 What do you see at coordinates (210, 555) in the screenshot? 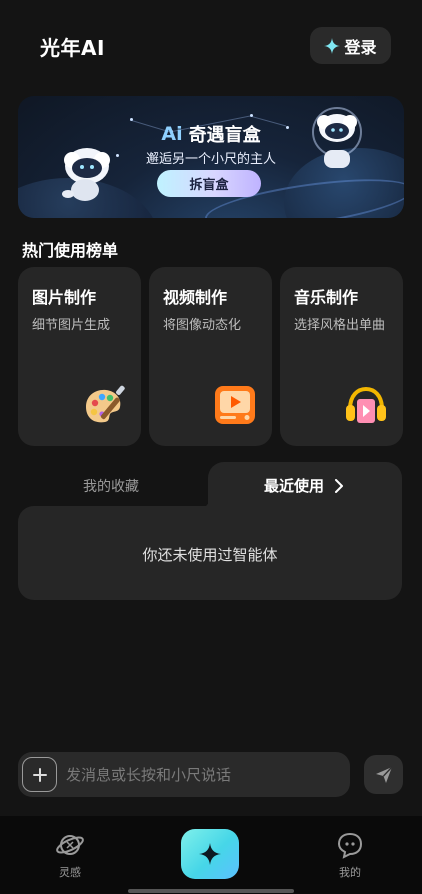
I see `empty-state-text: 你还未使用过智能体` at bounding box center [210, 555].